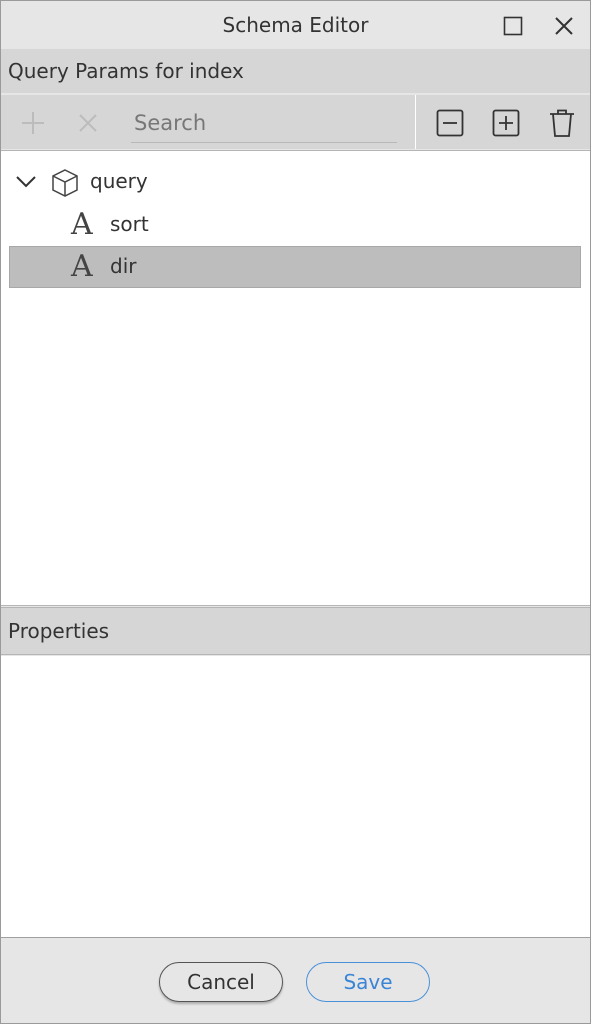 The height and width of the screenshot is (1024, 591). I want to click on plus-square-icon, so click(506, 123).